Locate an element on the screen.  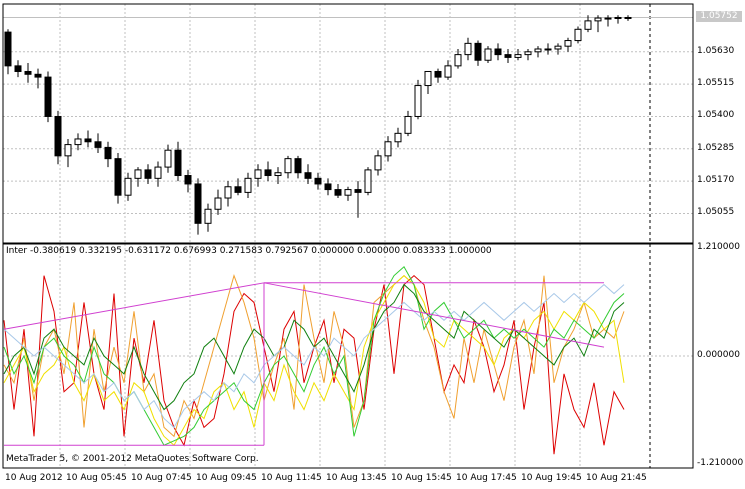
time-label: 10 Aug 19:45 is located at coordinates (551, 478).